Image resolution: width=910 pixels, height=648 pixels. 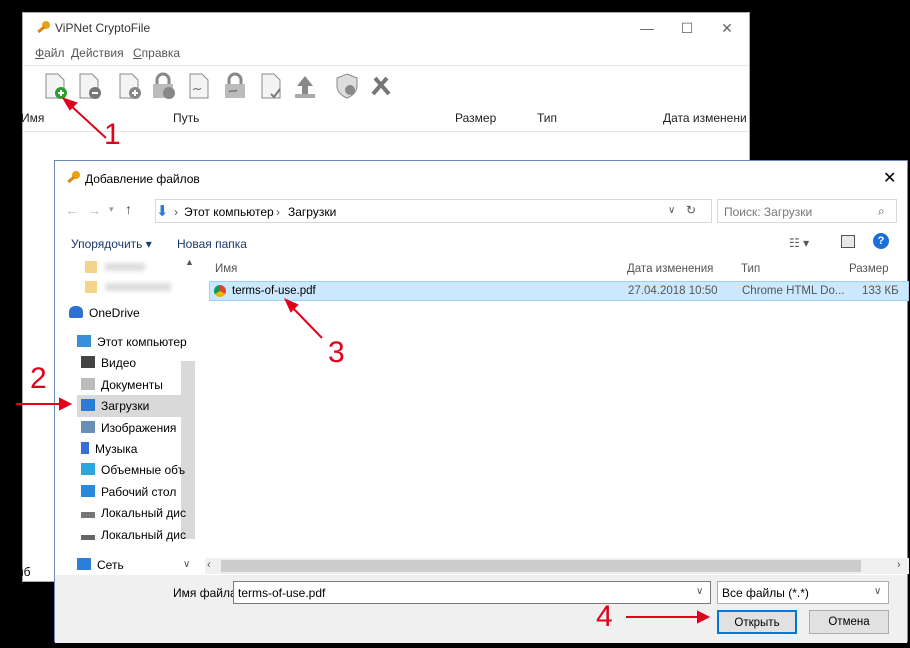 I want to click on search-input: Поиск: Загрузки ⌕, so click(x=807, y=211).